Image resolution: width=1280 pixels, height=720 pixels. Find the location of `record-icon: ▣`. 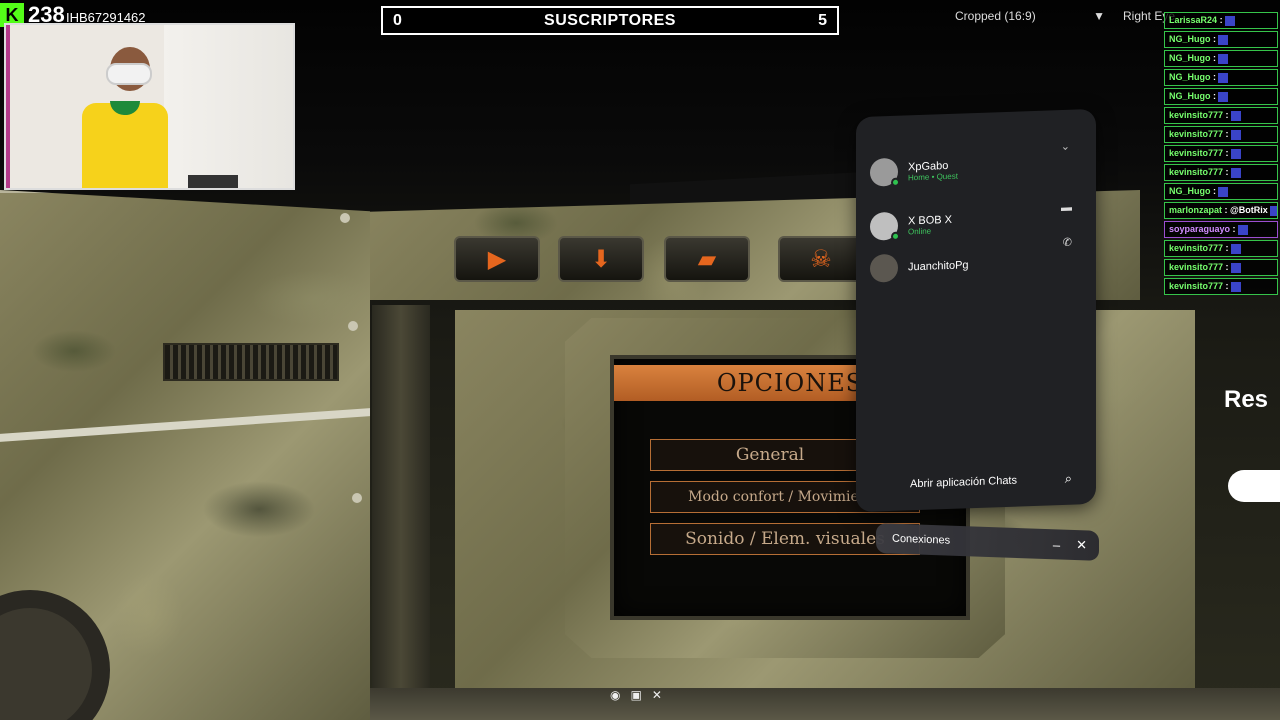

record-icon: ▣ is located at coordinates (635, 695).